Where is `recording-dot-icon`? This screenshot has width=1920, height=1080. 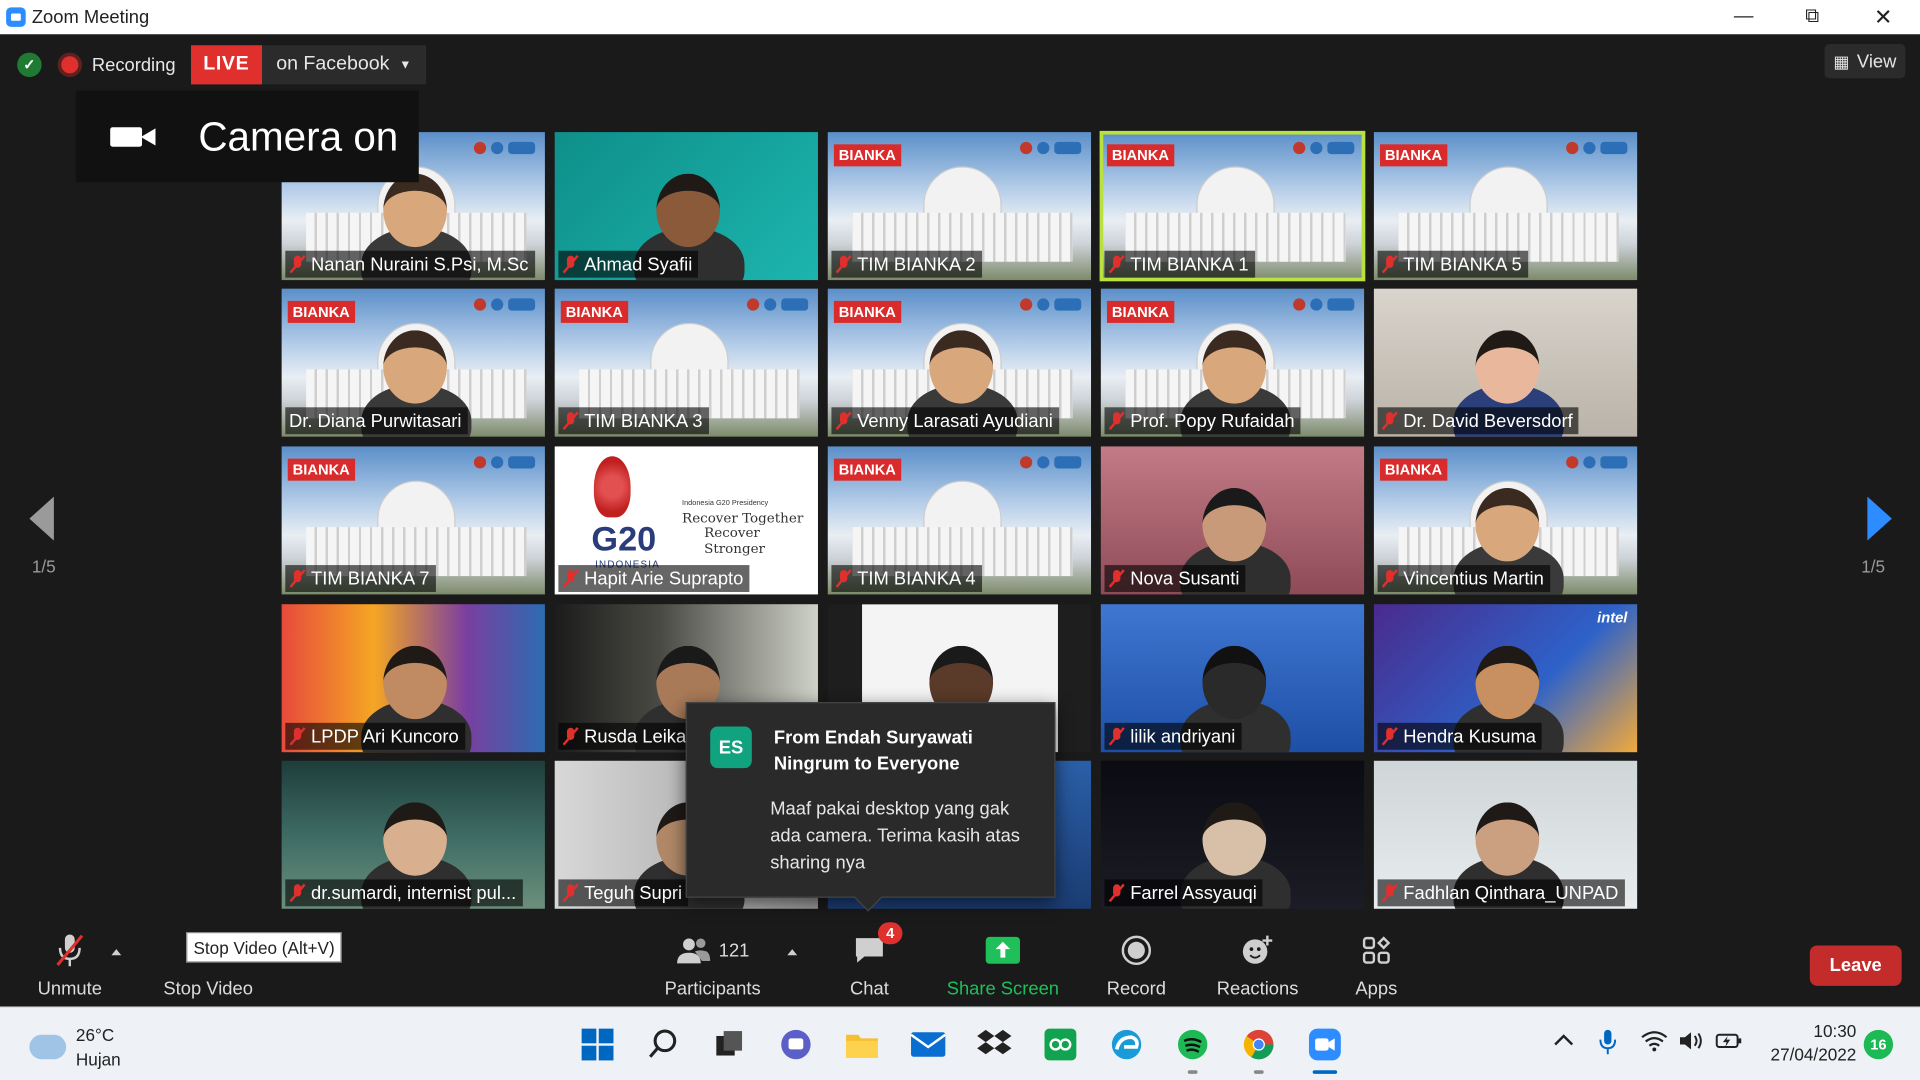
recording-dot-icon is located at coordinates (70, 65).